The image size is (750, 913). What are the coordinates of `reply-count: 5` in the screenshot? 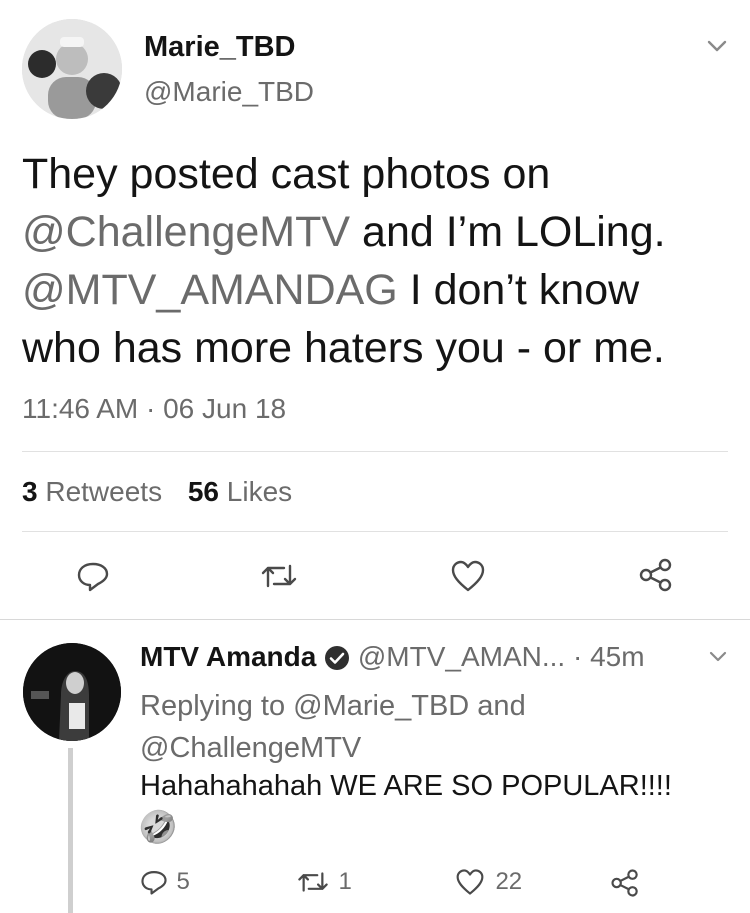 It's located at (183, 881).